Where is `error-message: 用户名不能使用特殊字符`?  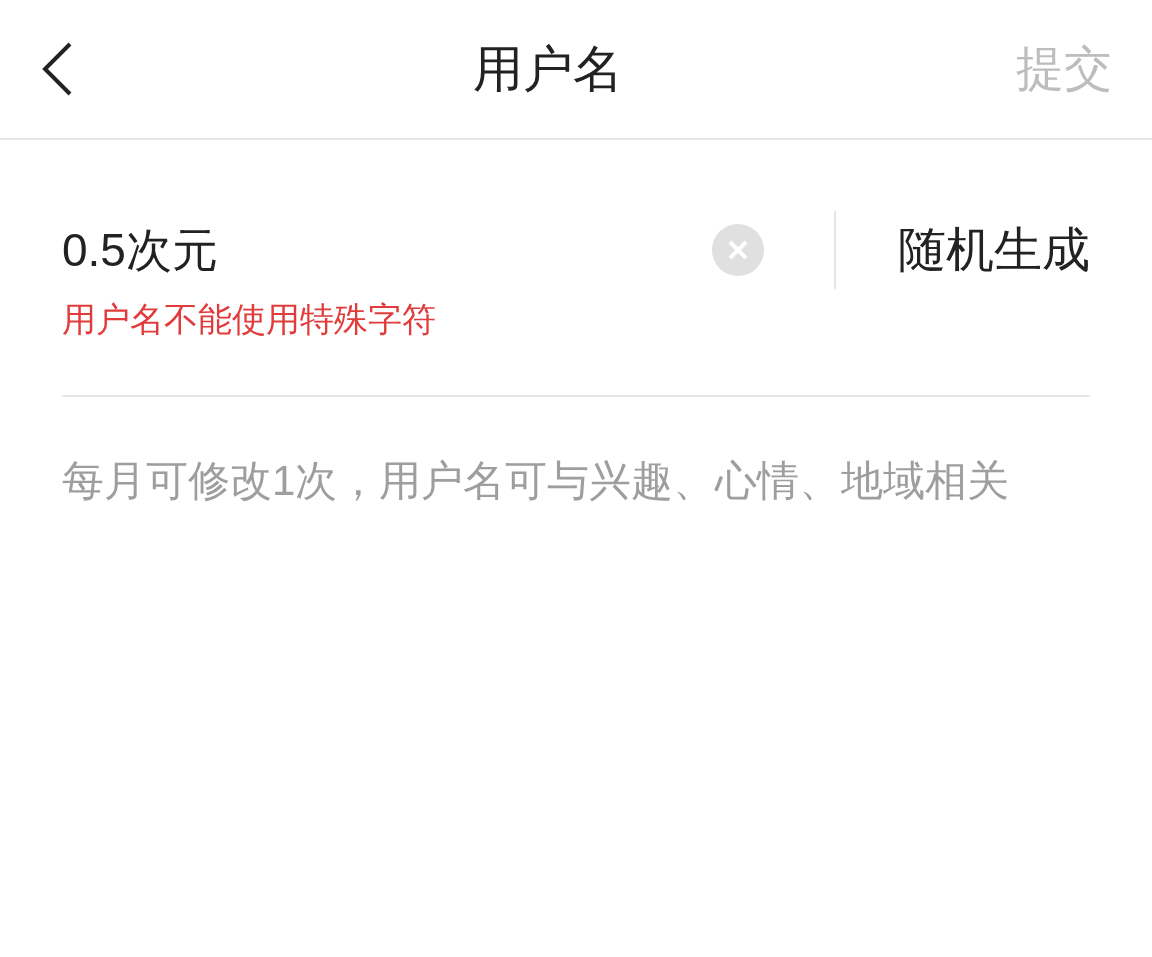
error-message: 用户名不能使用特殊字符 is located at coordinates (249, 319).